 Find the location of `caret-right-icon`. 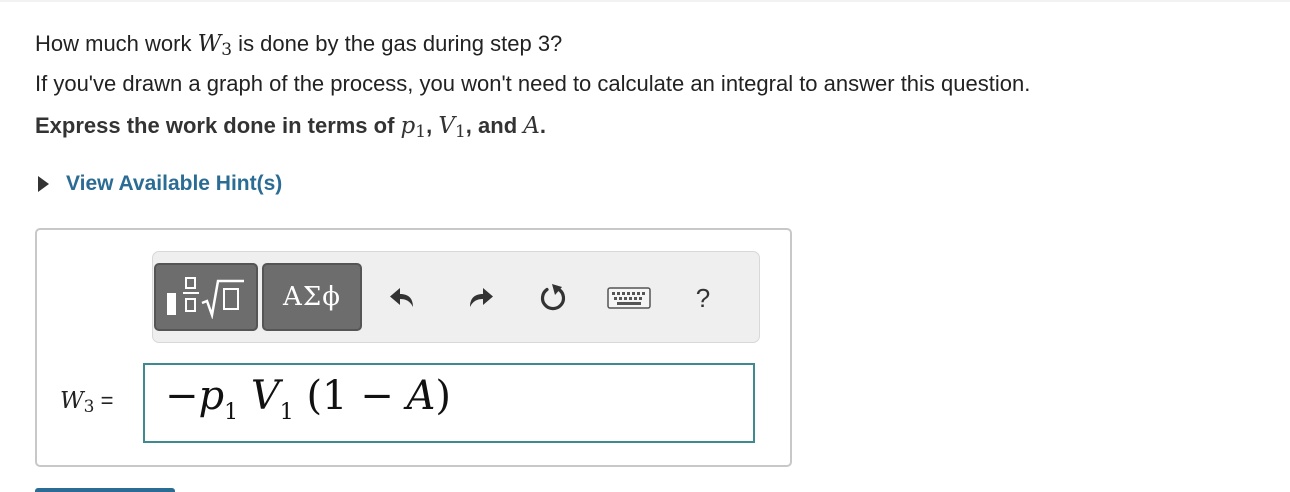

caret-right-icon is located at coordinates (43, 184).